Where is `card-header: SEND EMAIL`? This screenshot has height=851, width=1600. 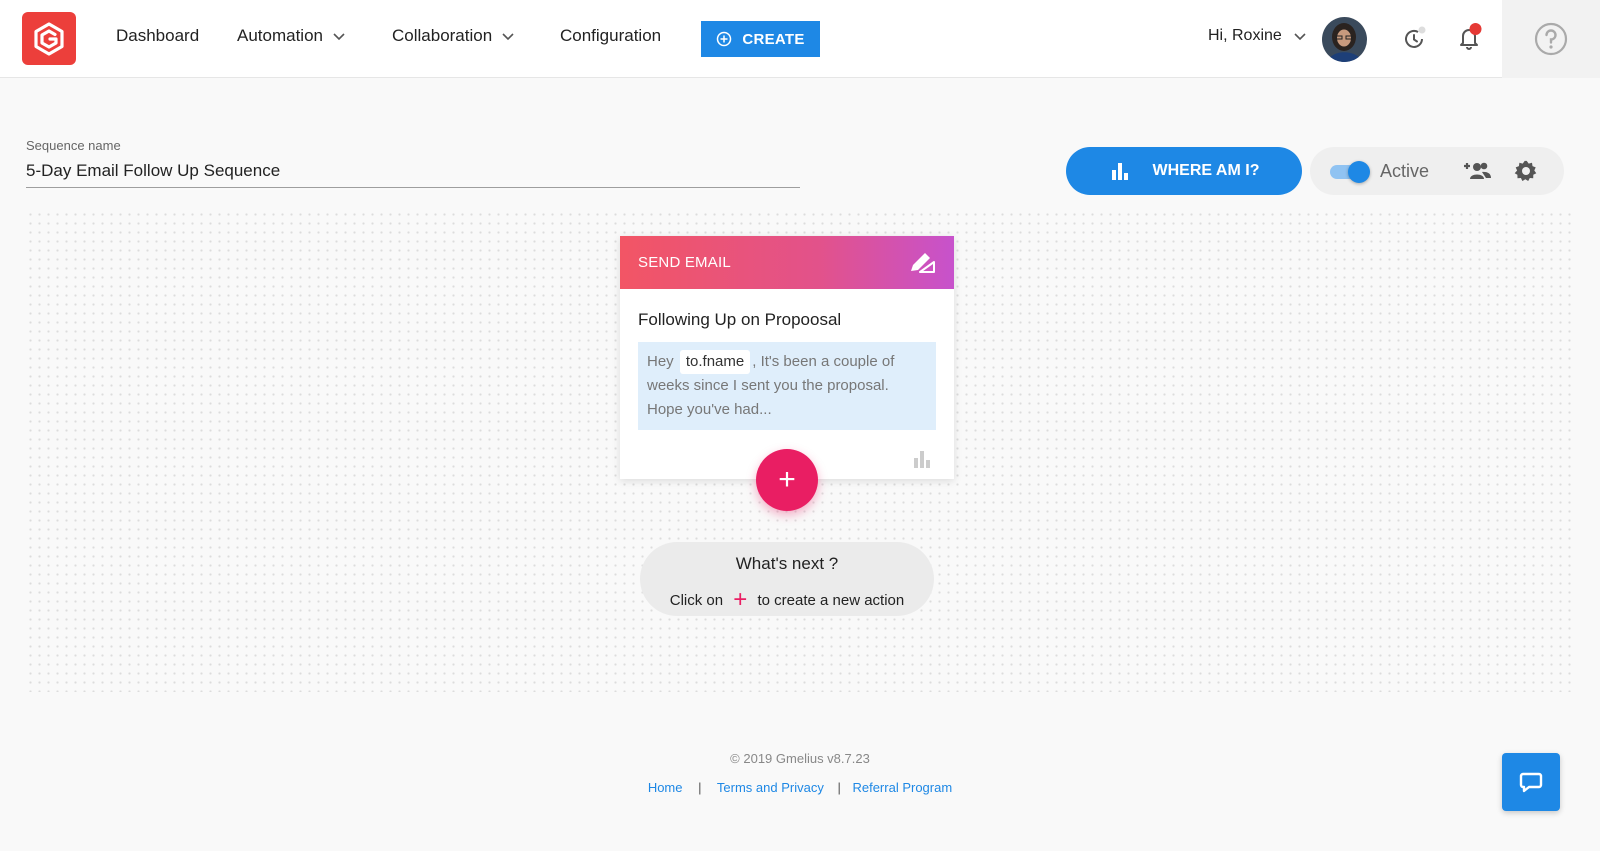 card-header: SEND EMAIL is located at coordinates (787, 262).